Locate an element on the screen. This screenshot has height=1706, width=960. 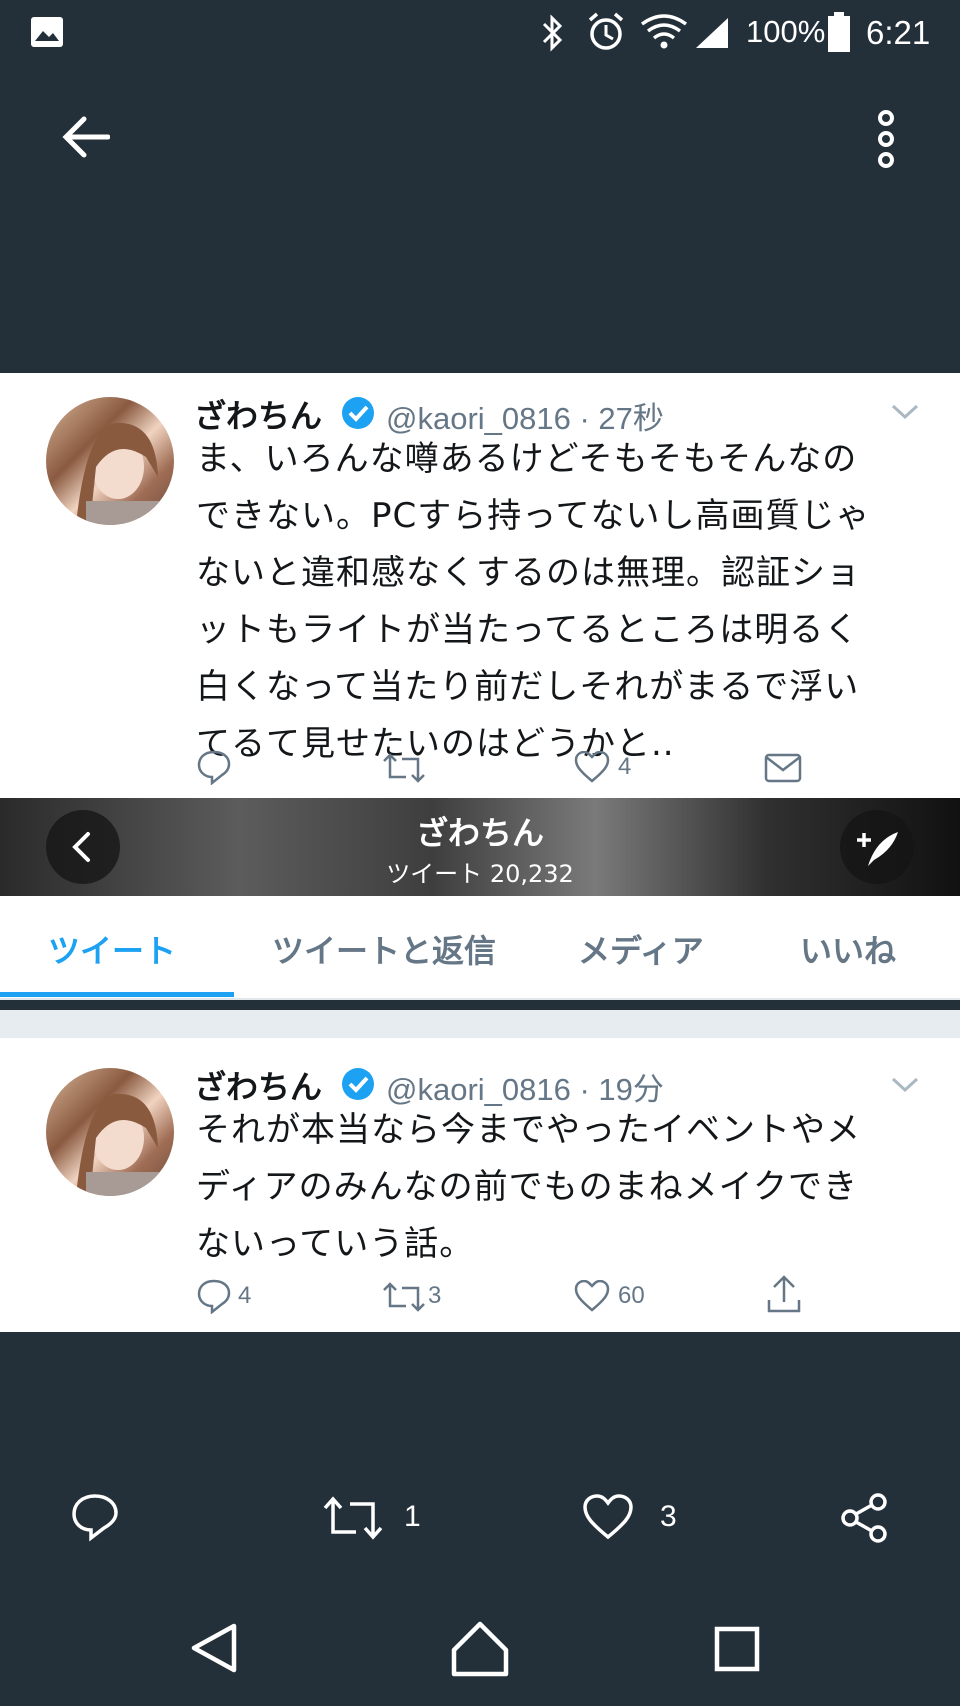
tweet-line: ットもライトが当たってるところは明るく is located at coordinates (528, 630).